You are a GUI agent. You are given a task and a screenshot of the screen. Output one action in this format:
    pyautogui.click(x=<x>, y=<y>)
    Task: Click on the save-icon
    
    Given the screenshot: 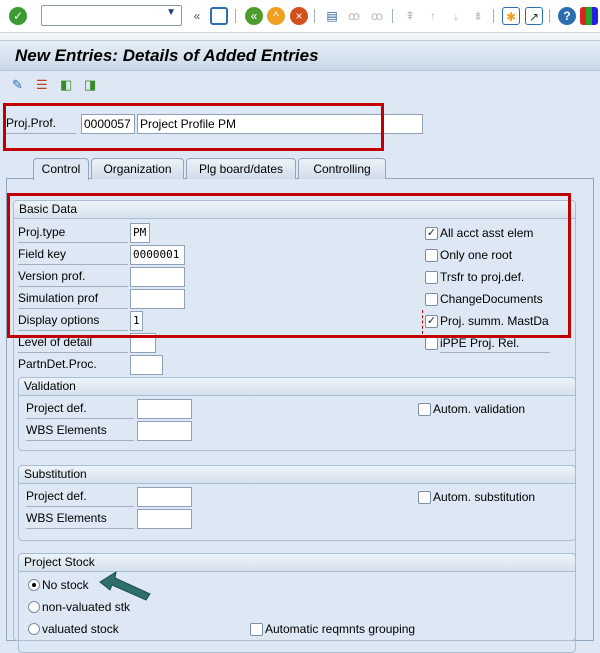 What is the action you would take?
    pyautogui.click(x=219, y=16)
    